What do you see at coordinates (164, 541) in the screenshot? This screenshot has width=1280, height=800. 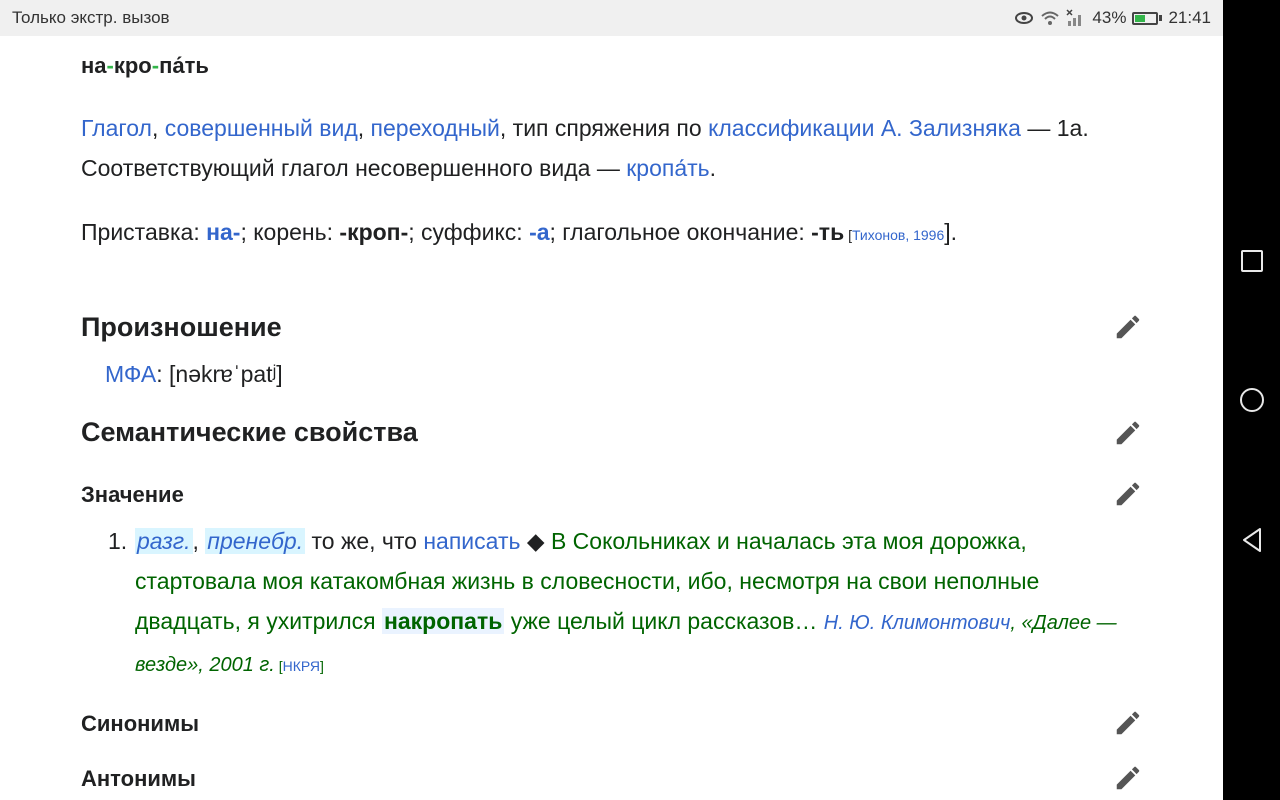 I see `label-colloquial: разг.` at bounding box center [164, 541].